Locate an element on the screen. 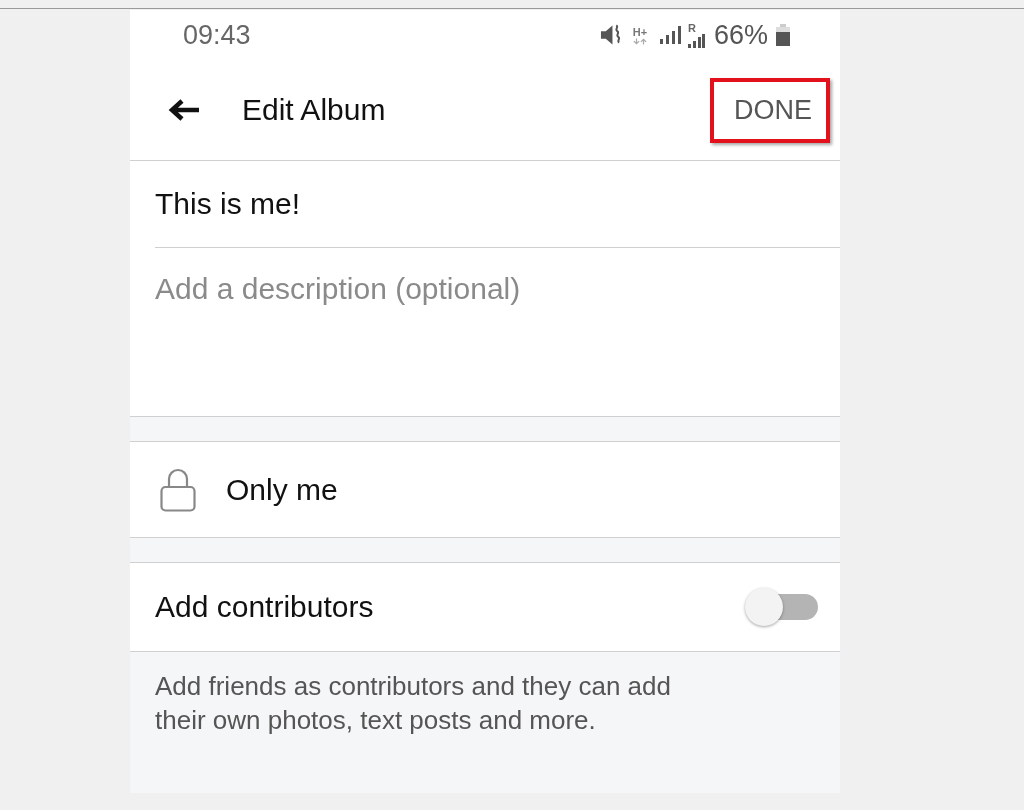 This screenshot has width=1024, height=810. roaming-label: R is located at coordinates (691, 28).